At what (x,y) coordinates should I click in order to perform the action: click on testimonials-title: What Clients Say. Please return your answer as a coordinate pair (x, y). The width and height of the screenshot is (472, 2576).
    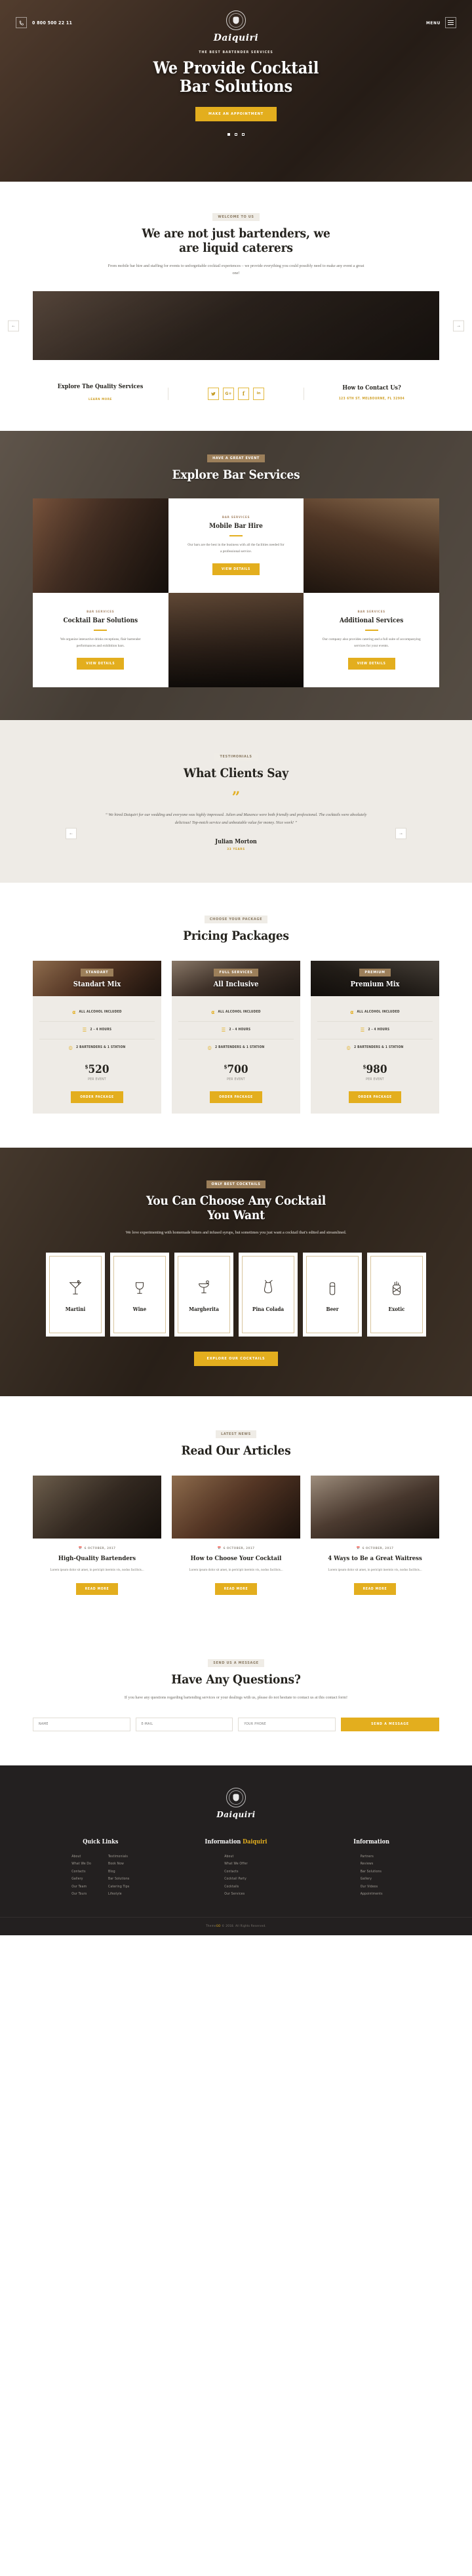
    Looking at the image, I should click on (236, 772).